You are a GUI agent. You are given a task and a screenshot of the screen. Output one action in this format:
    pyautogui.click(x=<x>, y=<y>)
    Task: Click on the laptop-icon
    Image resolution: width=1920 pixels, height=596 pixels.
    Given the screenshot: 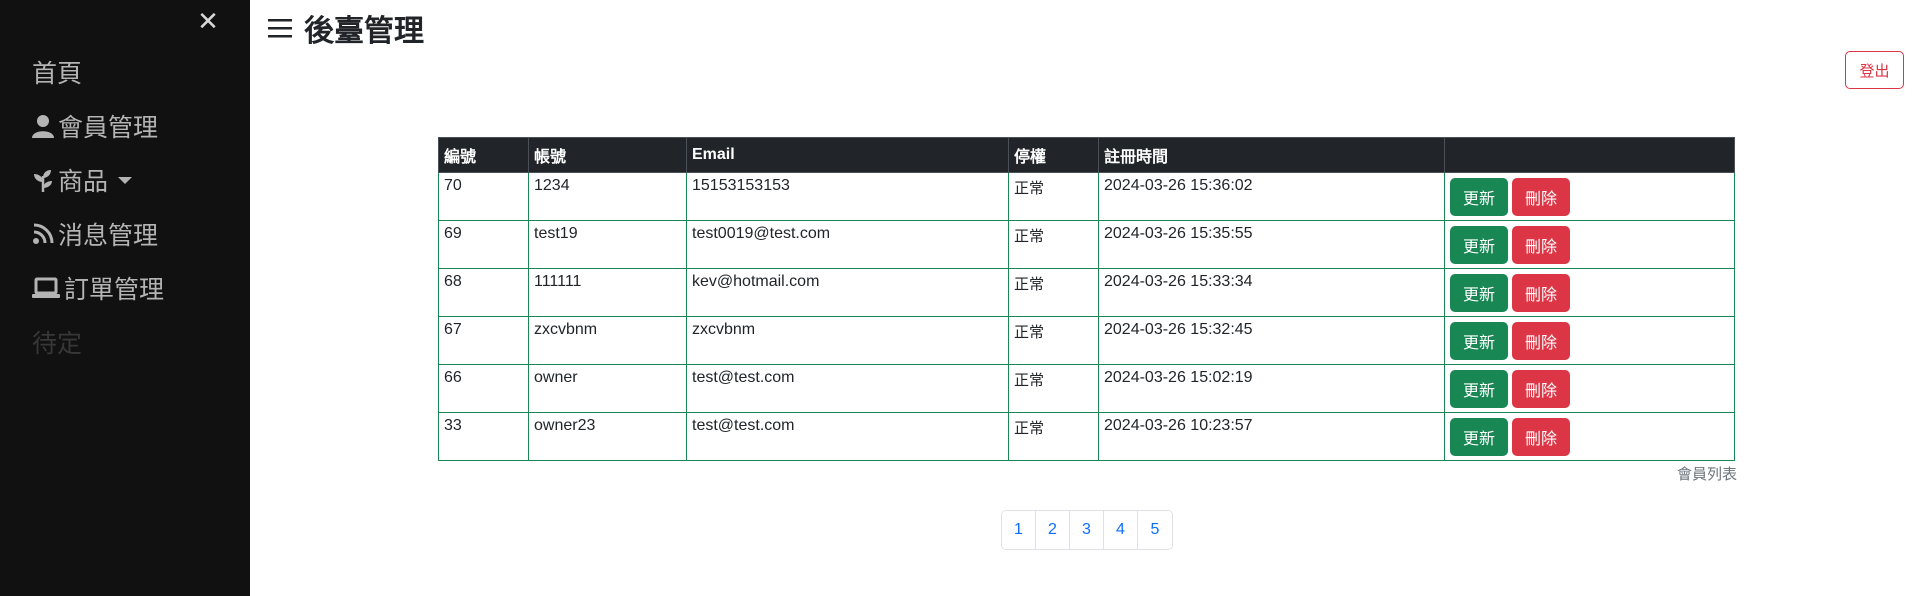 What is the action you would take?
    pyautogui.click(x=46, y=288)
    